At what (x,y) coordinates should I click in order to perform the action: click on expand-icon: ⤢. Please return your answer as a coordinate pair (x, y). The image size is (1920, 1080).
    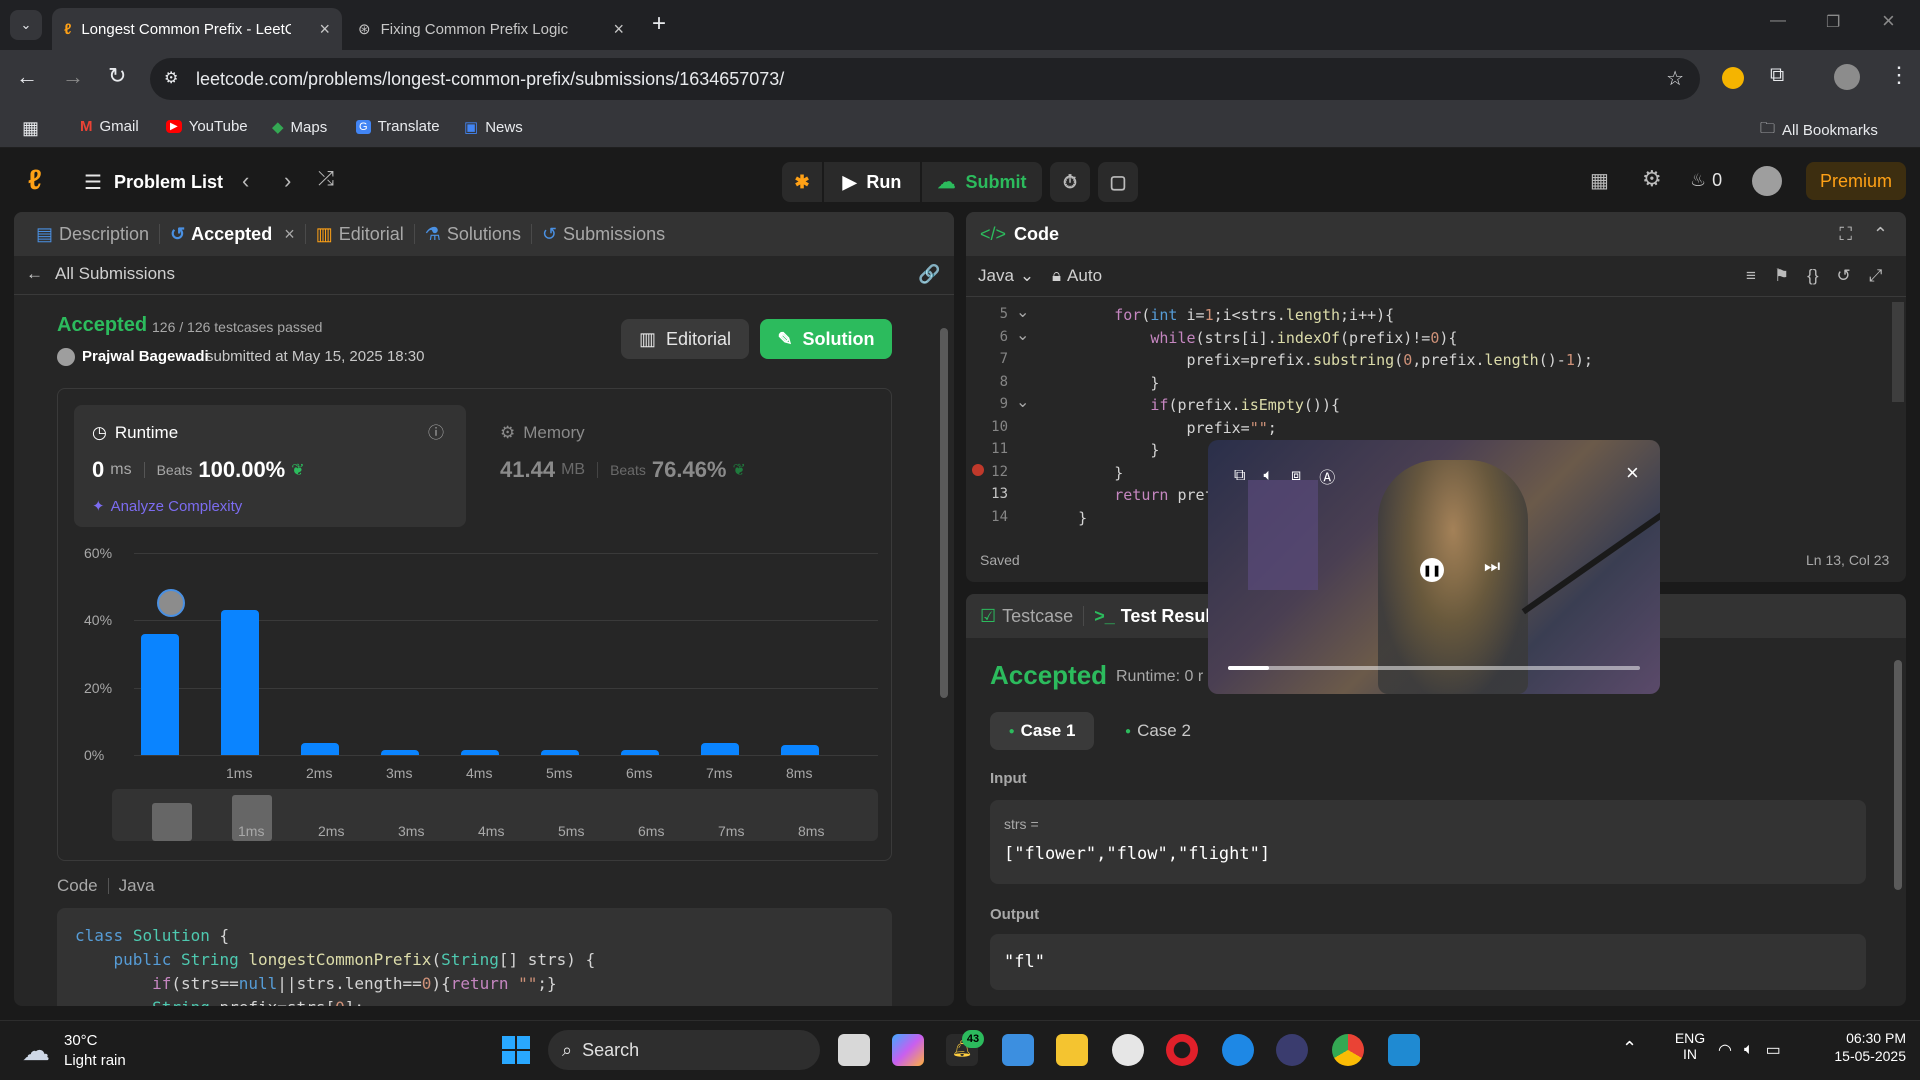
    Looking at the image, I should click on (1876, 276).